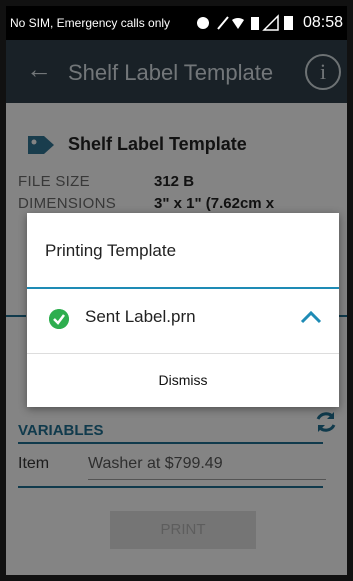 The height and width of the screenshot is (581, 353). I want to click on sent-file-status: Sent Label.prn, so click(140, 316).